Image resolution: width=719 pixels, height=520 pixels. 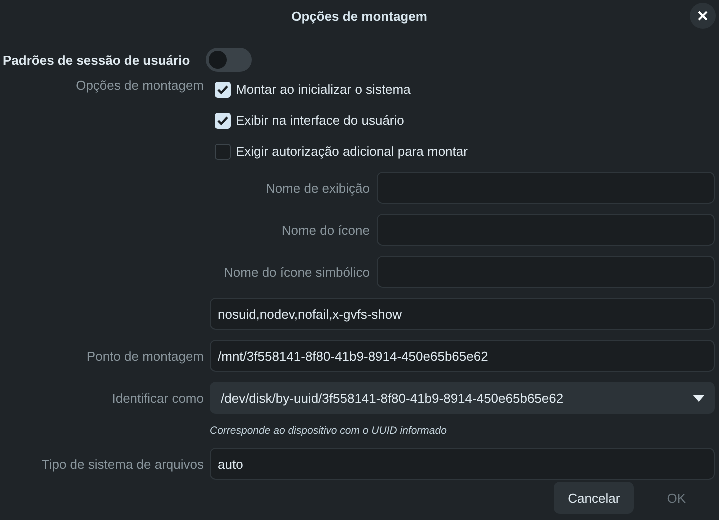 I want to click on close-button, so click(x=703, y=16).